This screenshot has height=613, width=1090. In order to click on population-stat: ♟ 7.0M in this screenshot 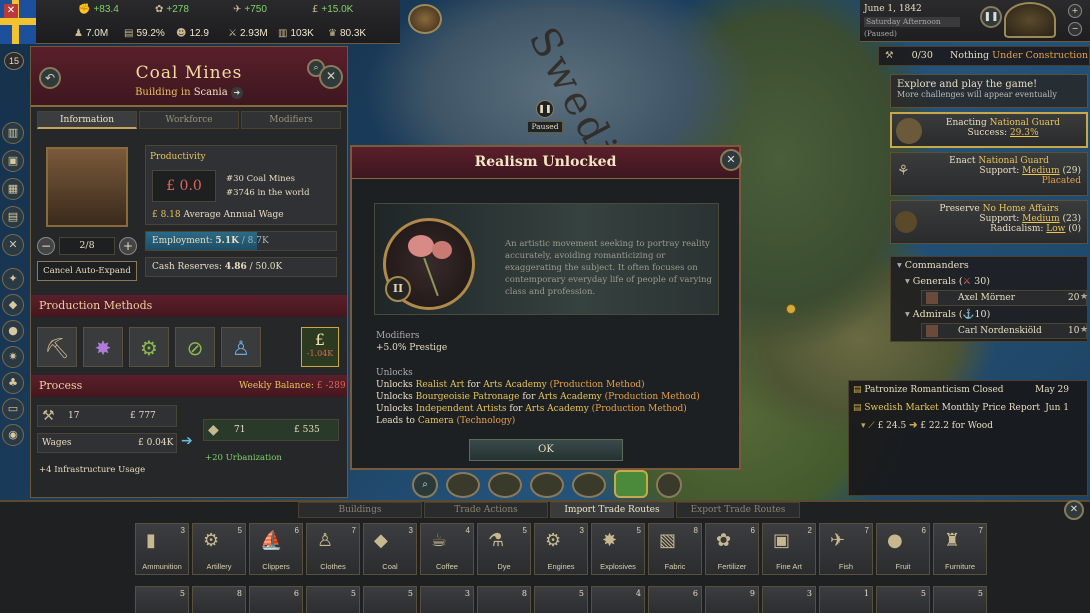, I will do `click(91, 33)`.